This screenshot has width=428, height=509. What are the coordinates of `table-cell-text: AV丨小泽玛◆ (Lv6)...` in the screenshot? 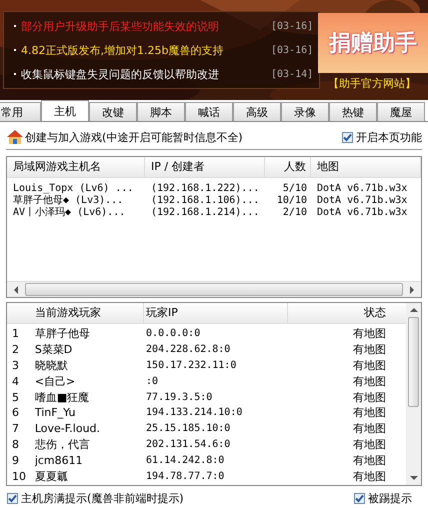 It's located at (69, 213).